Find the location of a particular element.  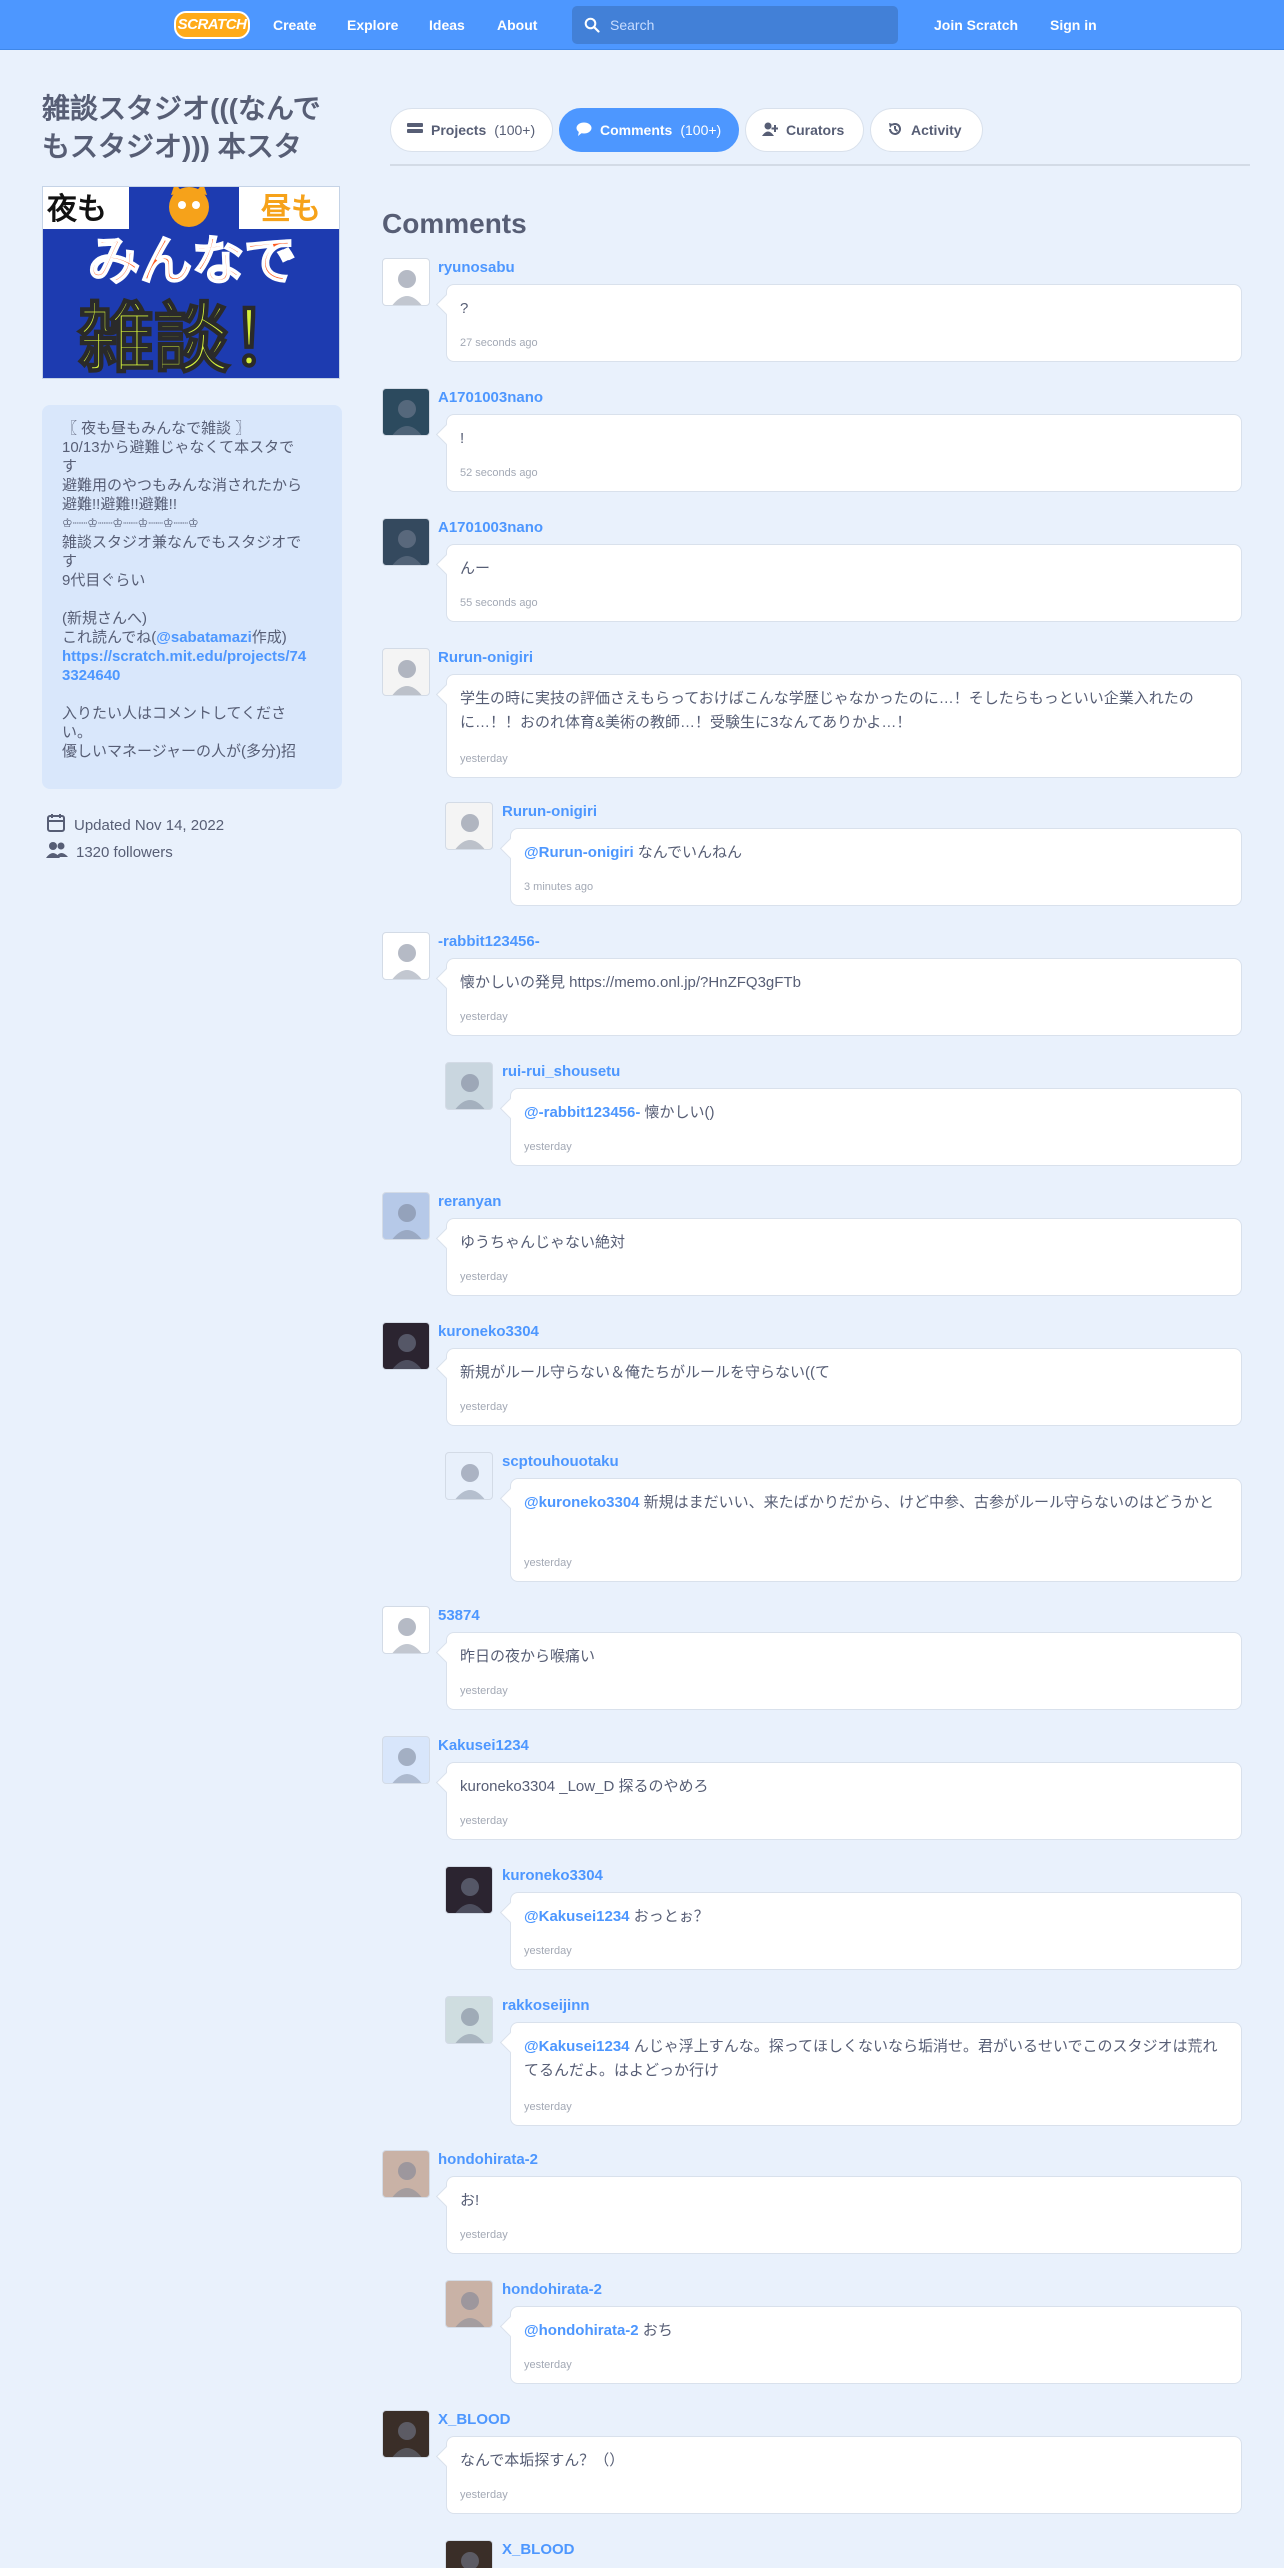

tab-activity: Activity is located at coordinates (926, 130).